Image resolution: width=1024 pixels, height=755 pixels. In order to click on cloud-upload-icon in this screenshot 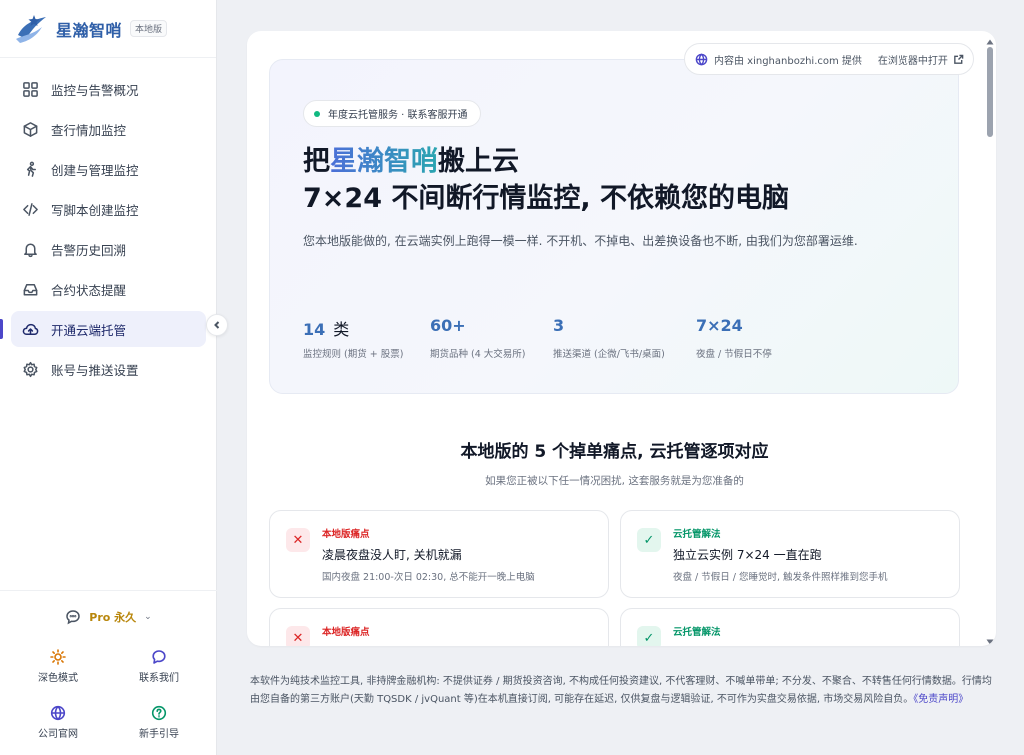, I will do `click(30, 329)`.